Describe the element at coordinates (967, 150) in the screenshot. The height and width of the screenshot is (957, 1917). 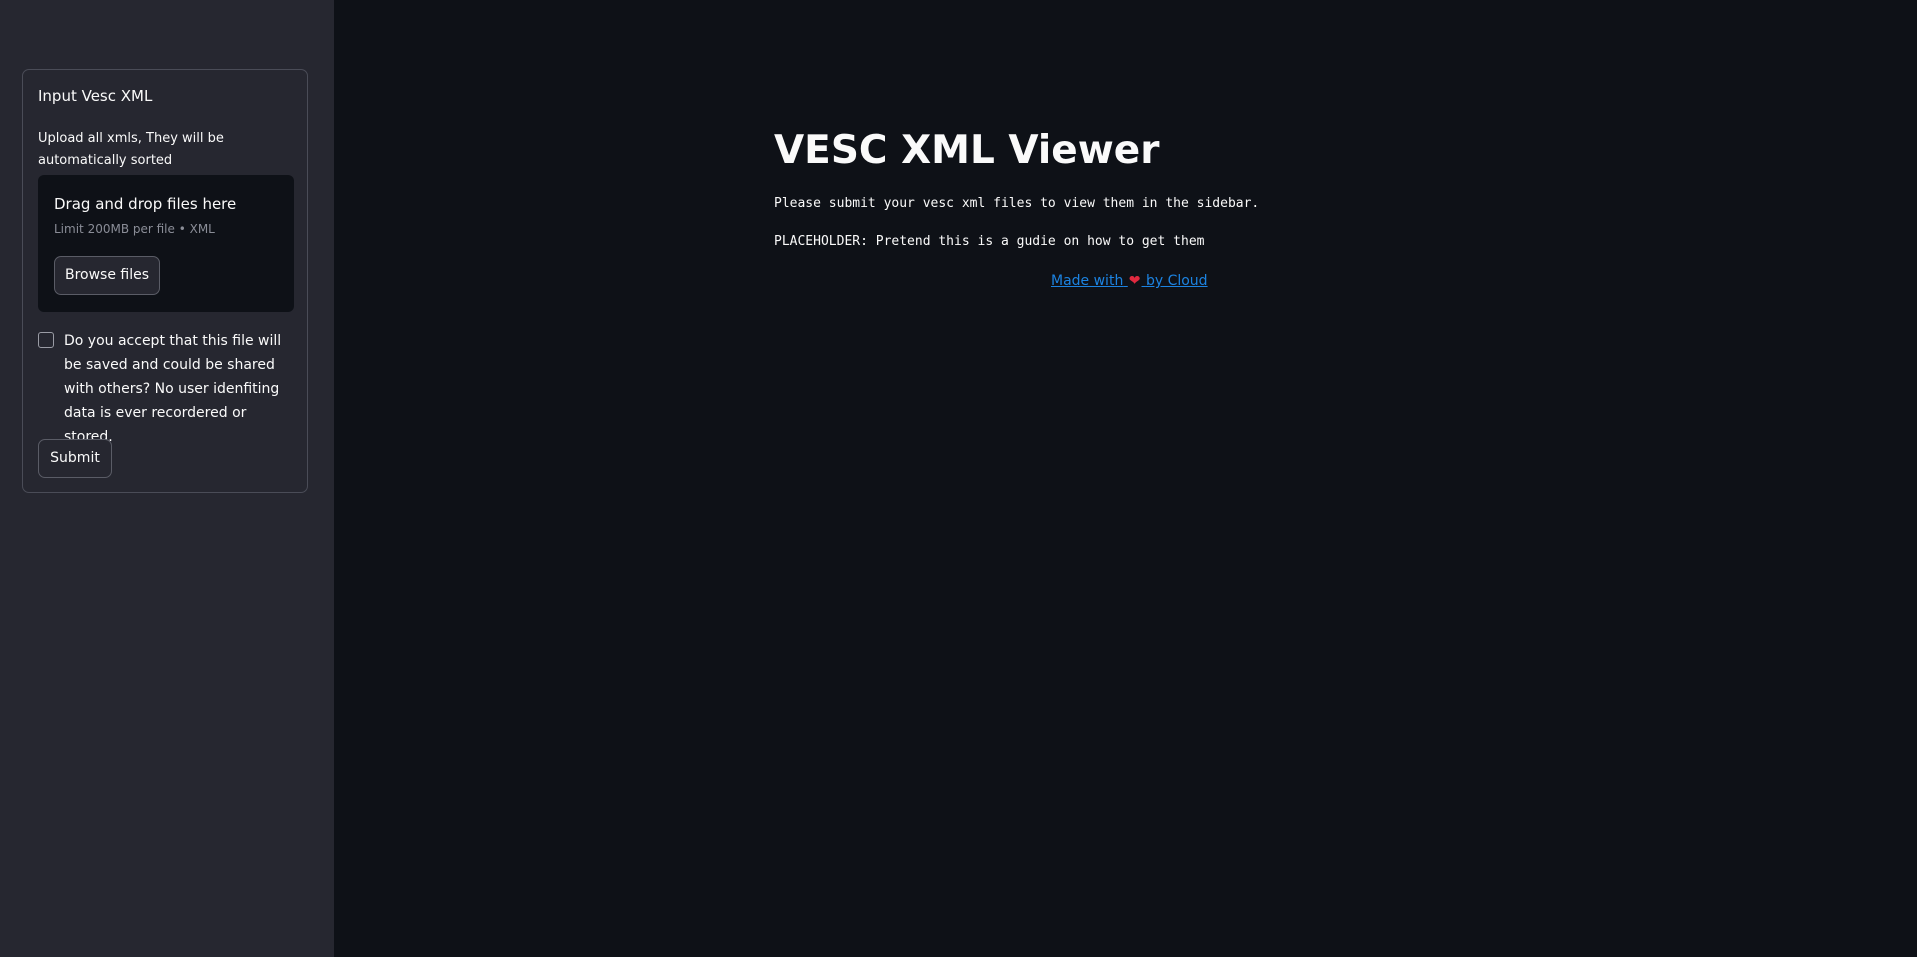
I see `page-title: VESC XML Viewer` at that location.